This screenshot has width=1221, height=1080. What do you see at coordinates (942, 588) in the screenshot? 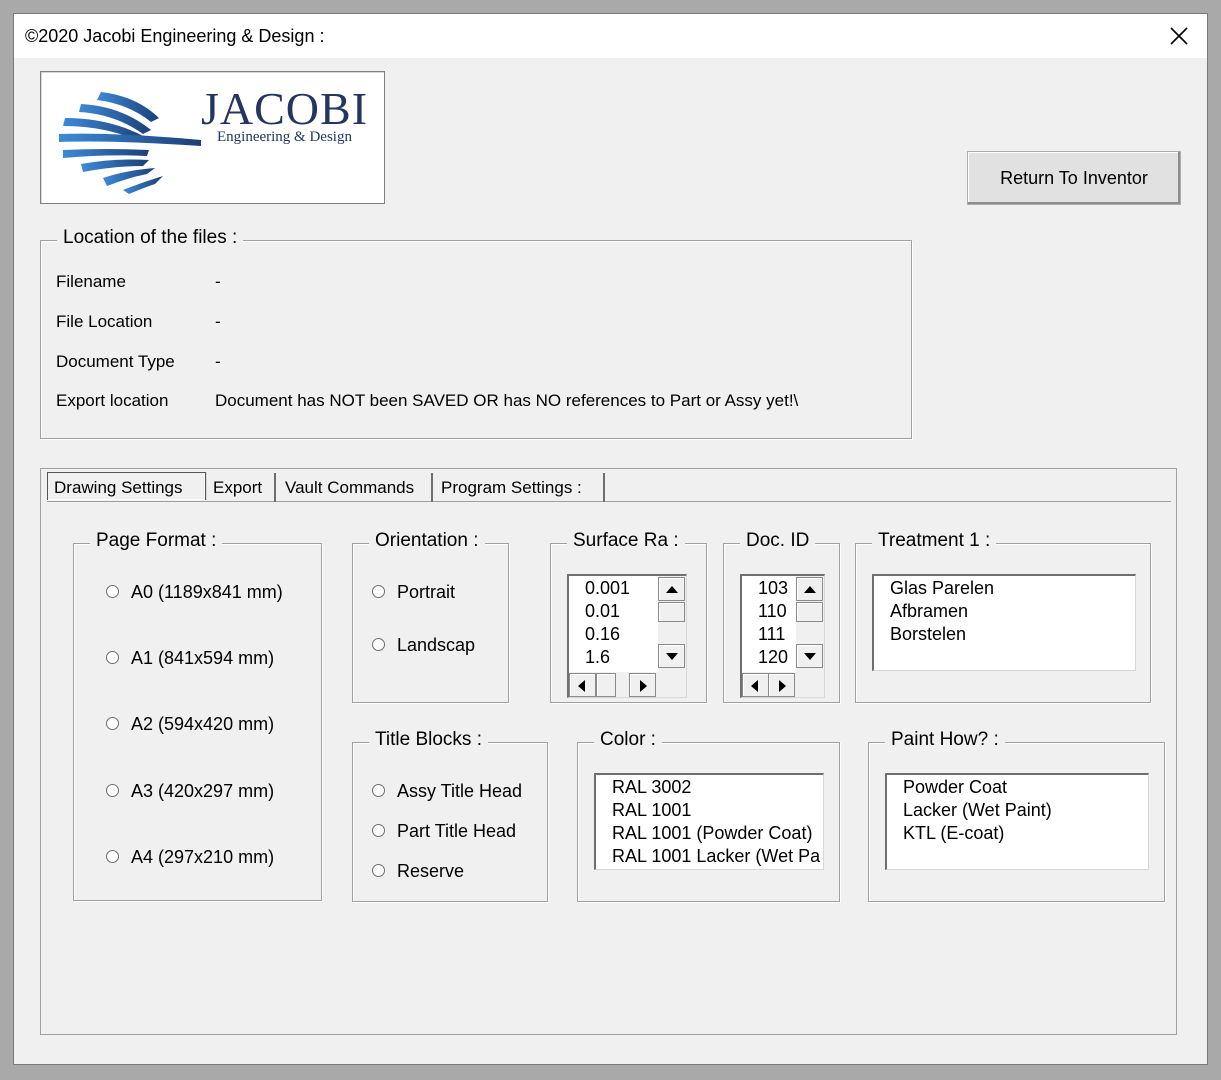
I see `list-item: Glas Parelen` at bounding box center [942, 588].